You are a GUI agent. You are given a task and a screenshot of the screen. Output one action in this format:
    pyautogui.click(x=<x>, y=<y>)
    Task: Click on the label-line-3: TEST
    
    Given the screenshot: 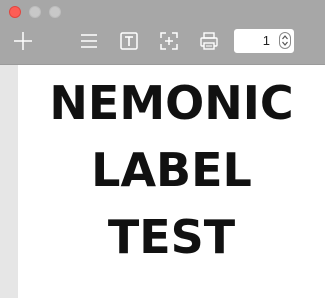 What is the action you would take?
    pyautogui.click(x=171, y=237)
    